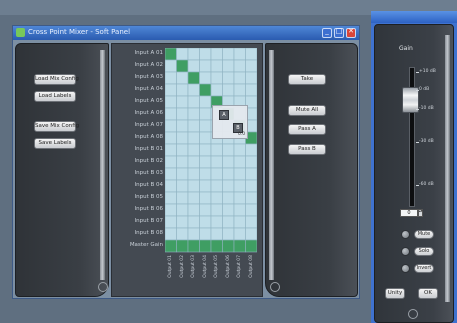  I want to click on matrix-grid, so click(211, 156).